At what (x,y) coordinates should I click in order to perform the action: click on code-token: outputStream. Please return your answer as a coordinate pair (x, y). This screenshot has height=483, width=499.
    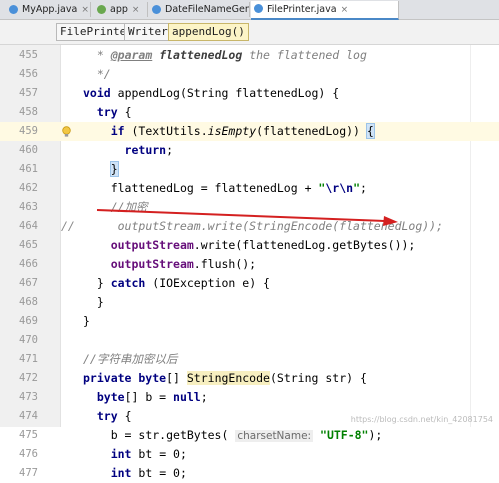
    Looking at the image, I should click on (152, 264).